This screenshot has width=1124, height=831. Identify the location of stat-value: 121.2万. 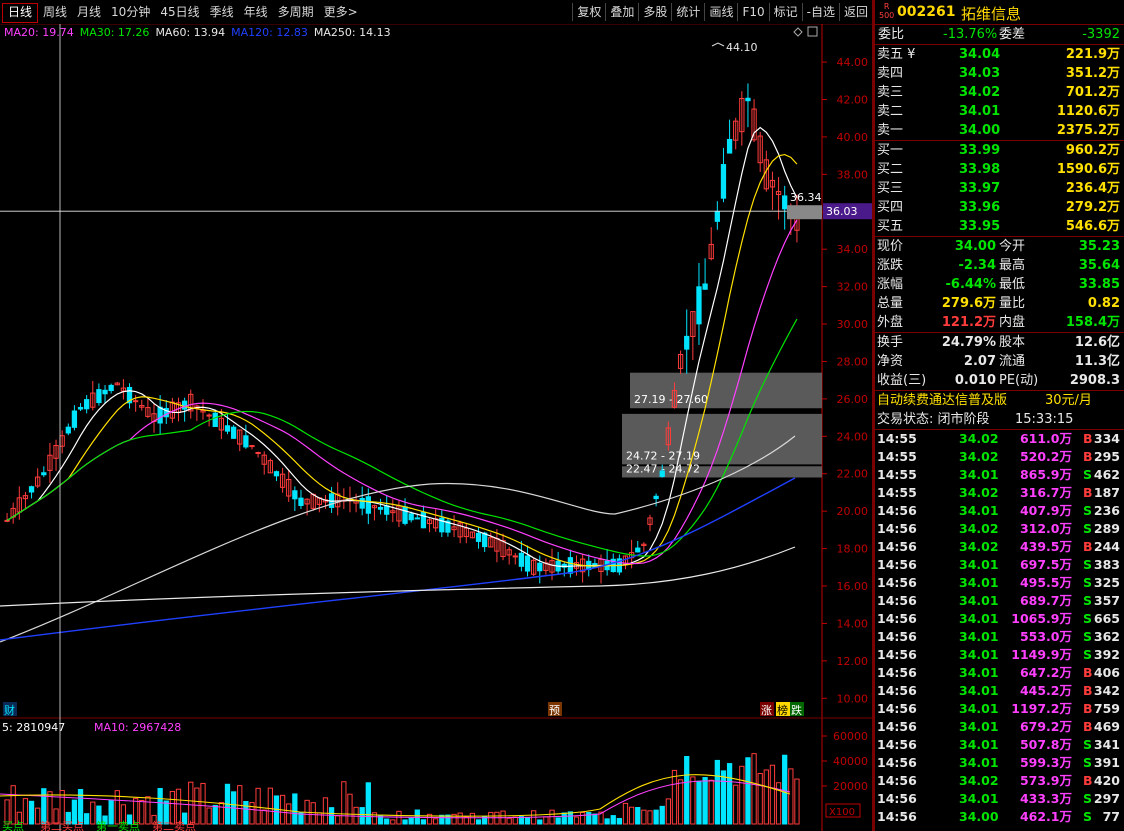
(968, 322).